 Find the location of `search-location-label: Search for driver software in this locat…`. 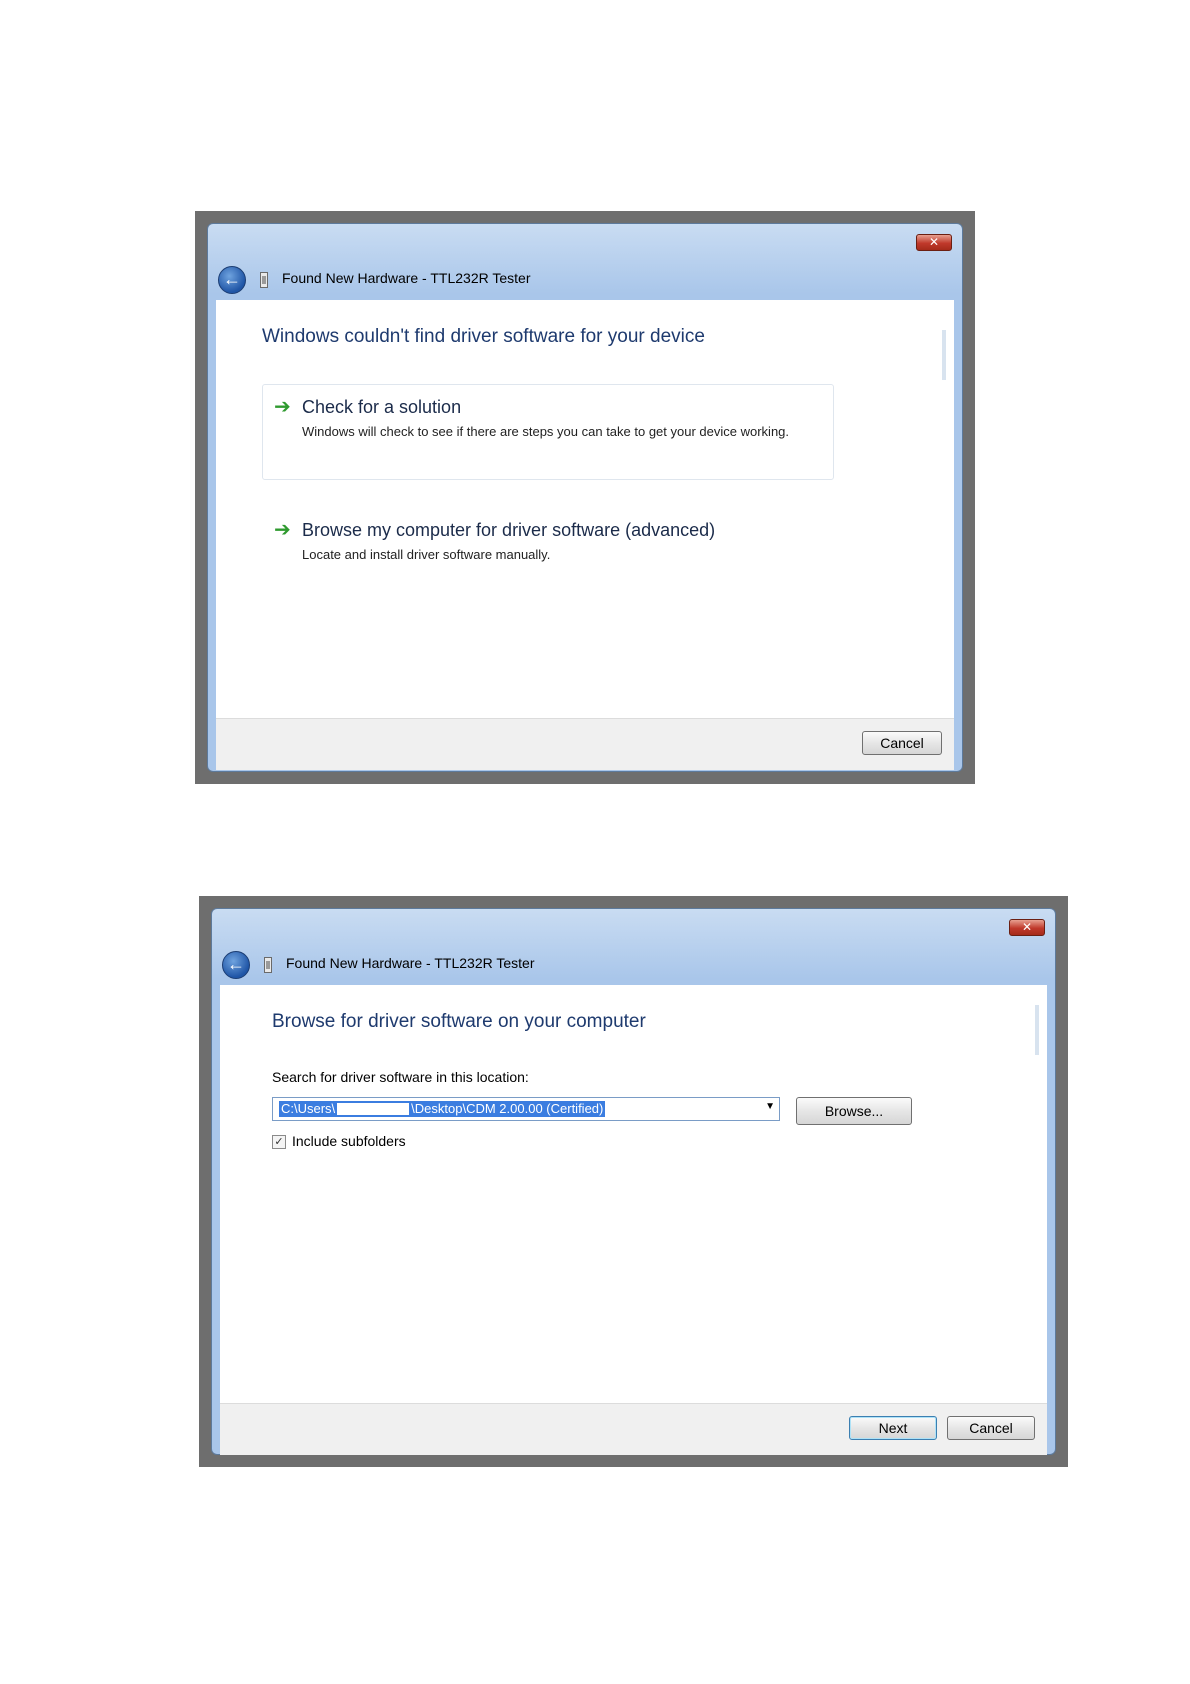

search-location-label: Search for driver software in this locat… is located at coordinates (400, 1077).